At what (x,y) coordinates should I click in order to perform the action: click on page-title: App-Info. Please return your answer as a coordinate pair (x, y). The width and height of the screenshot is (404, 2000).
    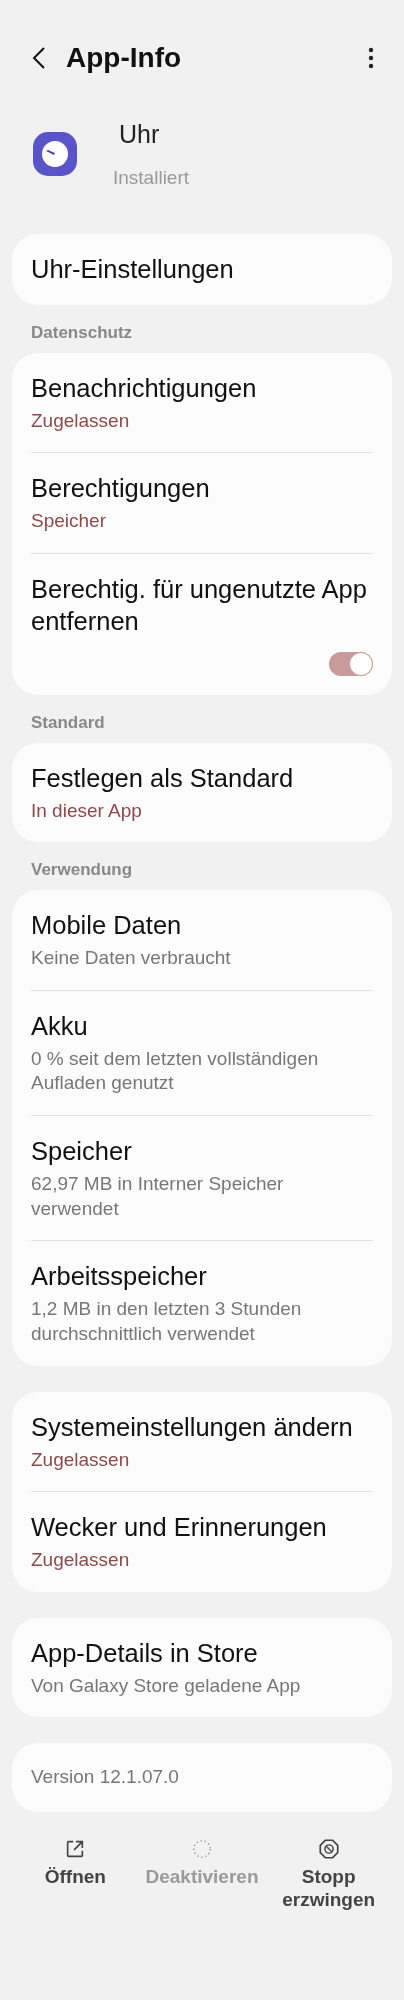
    Looking at the image, I should click on (124, 58).